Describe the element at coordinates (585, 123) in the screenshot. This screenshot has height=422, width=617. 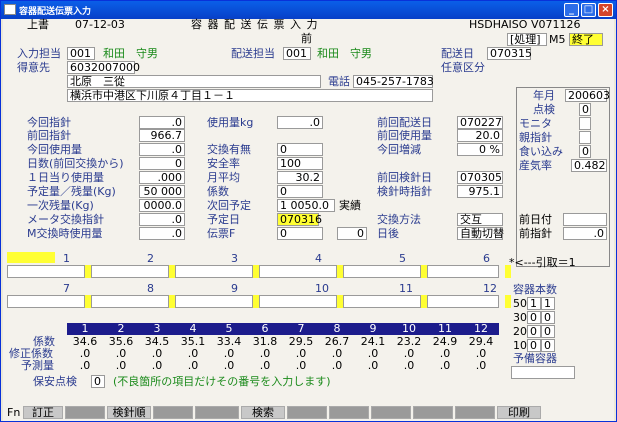
I see `monitor-field` at that location.